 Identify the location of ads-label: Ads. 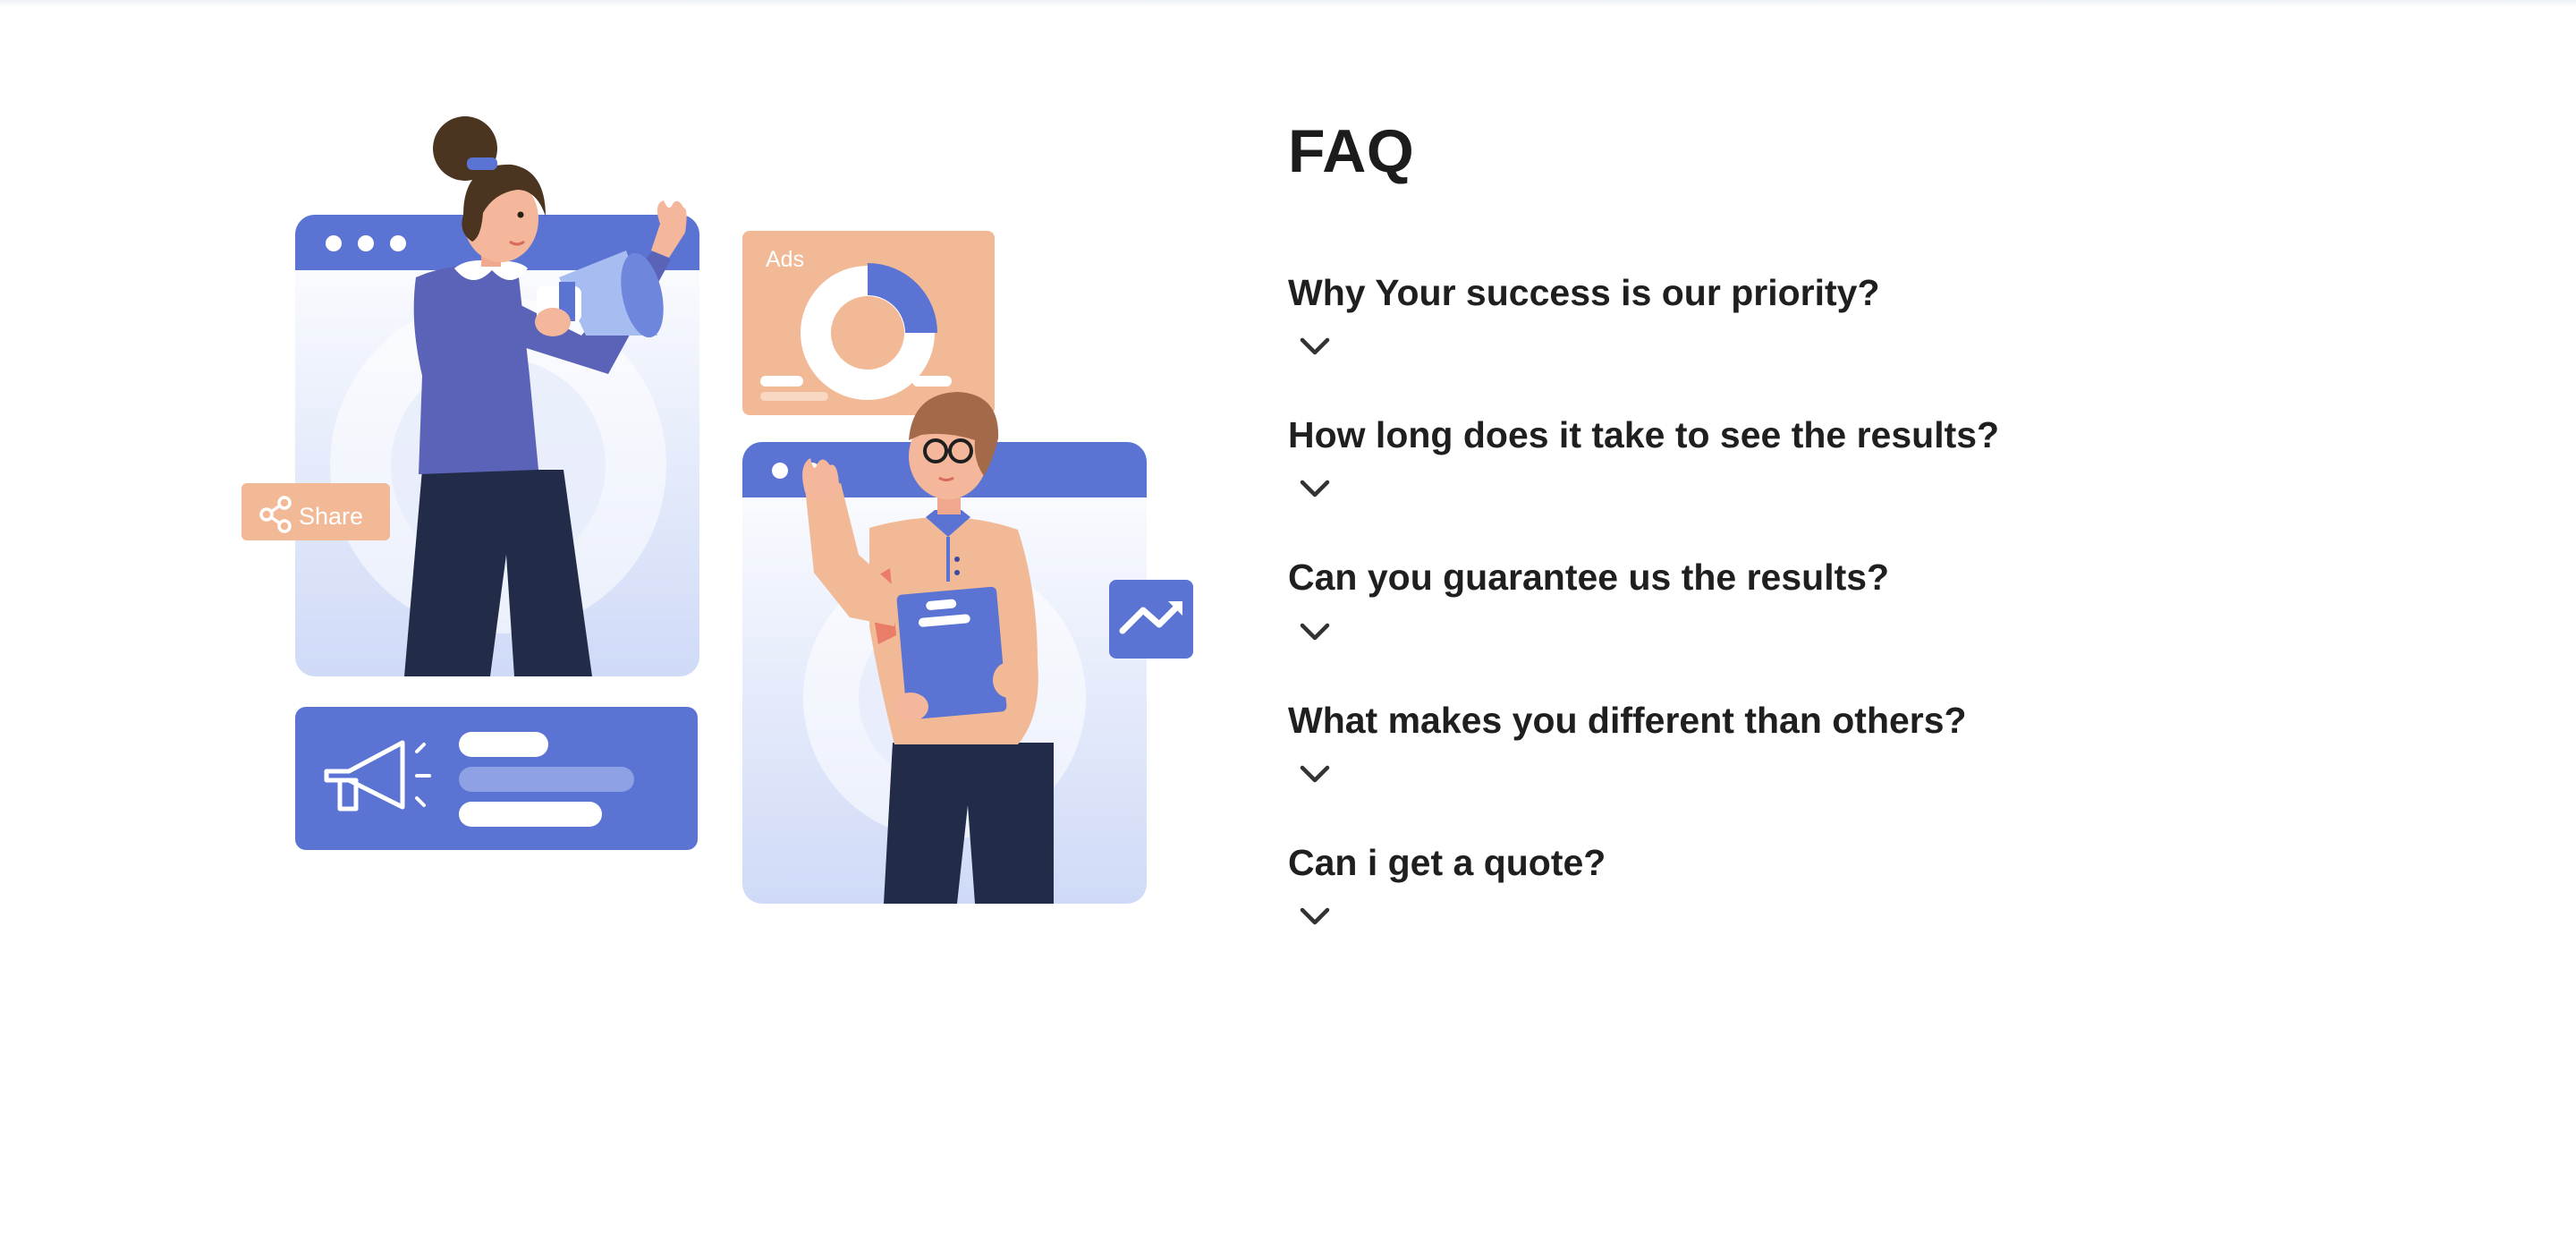
(785, 260).